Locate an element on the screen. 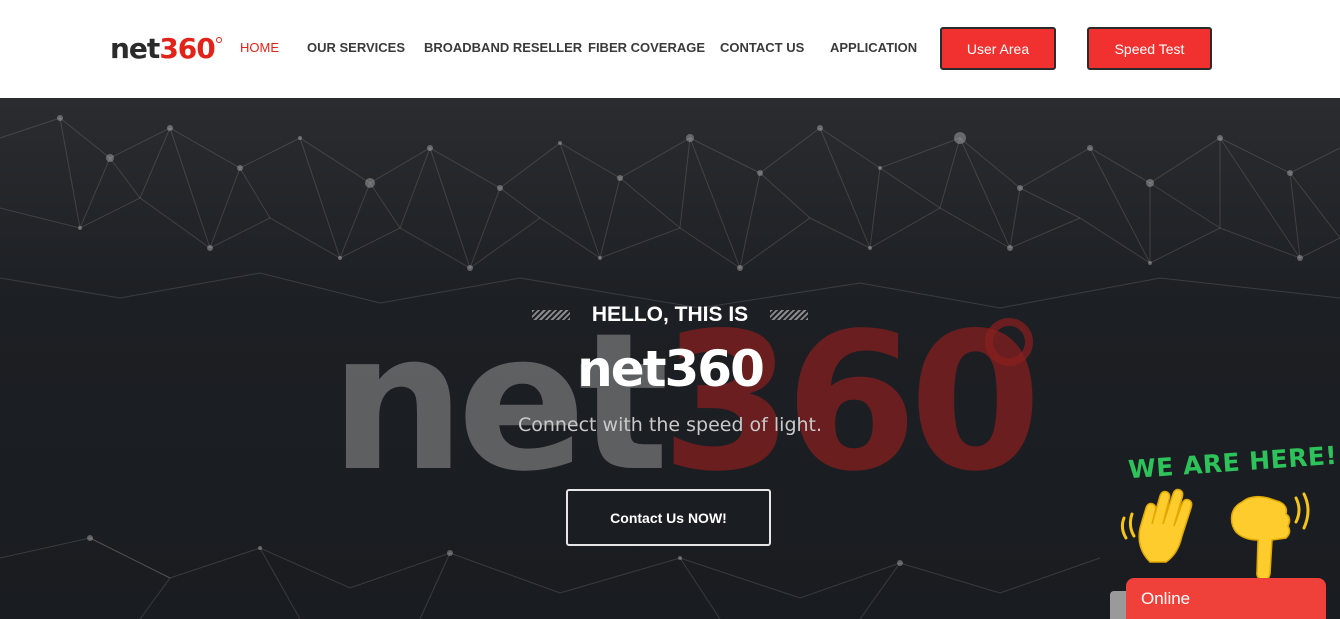 Image resolution: width=1340 pixels, height=619 pixels. stripe-decoration-left is located at coordinates (550, 315).